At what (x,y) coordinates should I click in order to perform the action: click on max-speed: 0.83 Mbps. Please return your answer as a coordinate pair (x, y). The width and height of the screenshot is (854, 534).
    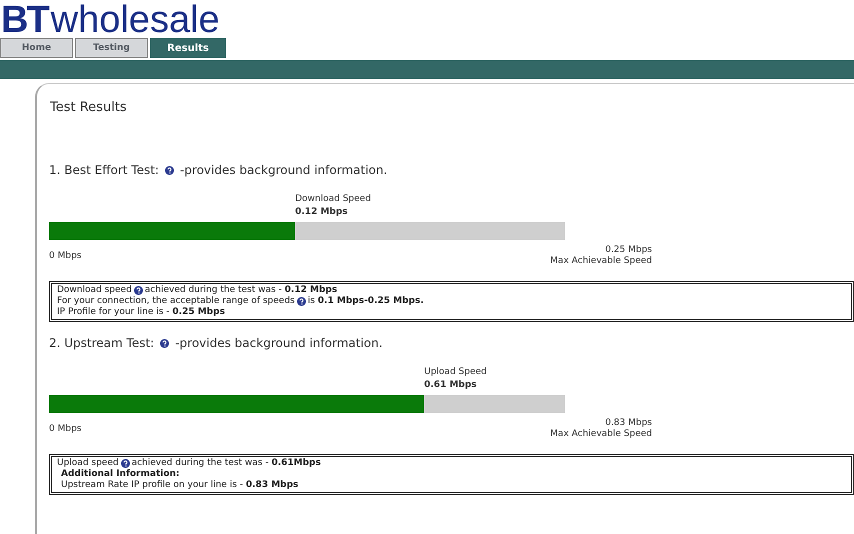
    Looking at the image, I should click on (628, 423).